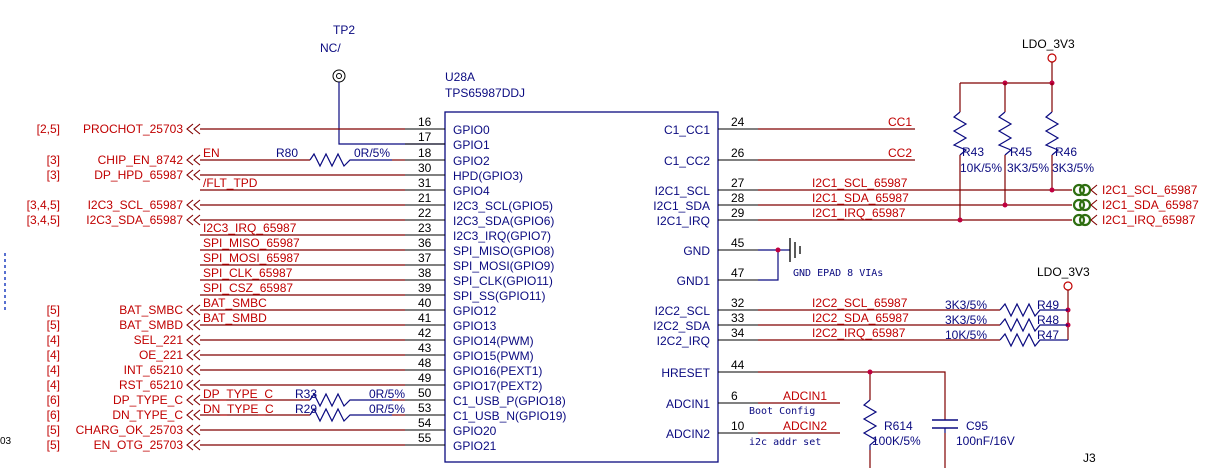 Image resolution: width=1213 pixels, height=468 pixels. What do you see at coordinates (425, 408) in the screenshot?
I see `left-pin-number: 53` at bounding box center [425, 408].